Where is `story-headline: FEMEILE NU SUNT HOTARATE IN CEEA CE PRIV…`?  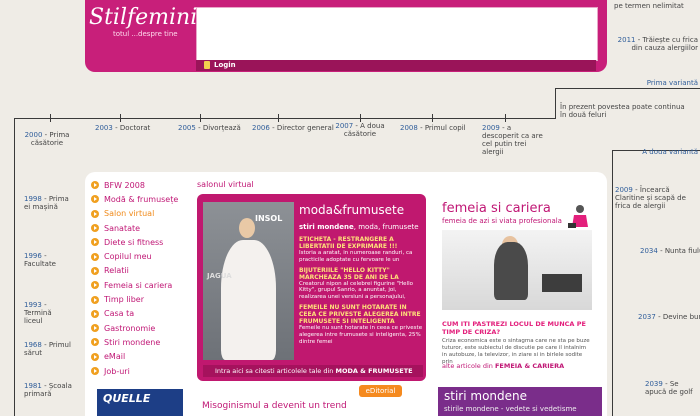 story-headline: FEMEILE NU SUNT HOTARATE IN CEEA CE PRIV… is located at coordinates (361, 314).